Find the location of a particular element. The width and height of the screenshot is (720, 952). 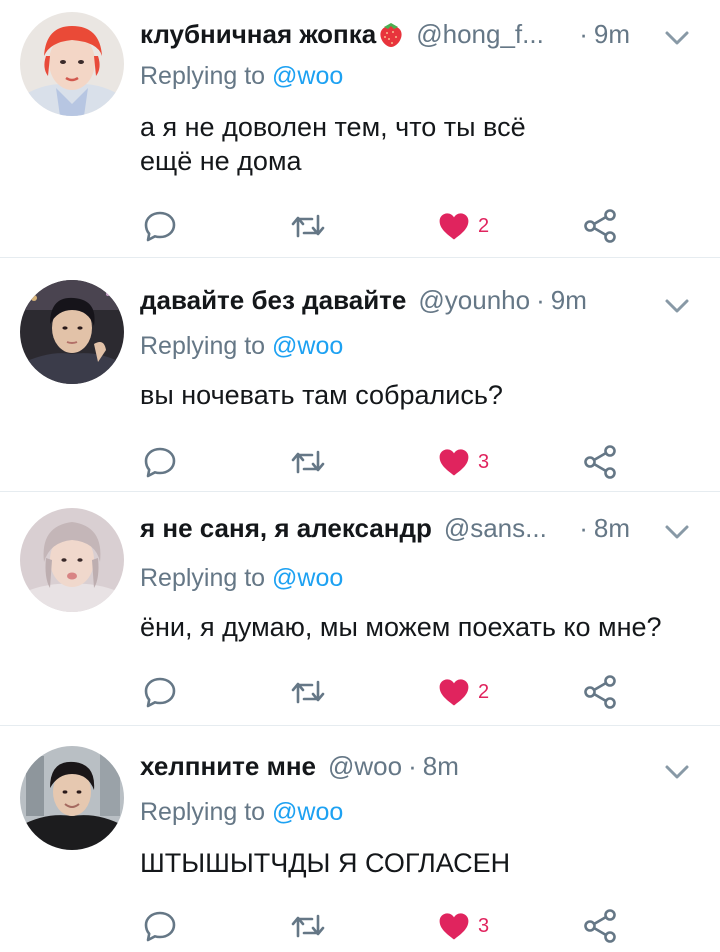

tweet-text-line: ШТЫШЫТЧДЫ Я СОГЛАСЕН is located at coordinates (325, 863).